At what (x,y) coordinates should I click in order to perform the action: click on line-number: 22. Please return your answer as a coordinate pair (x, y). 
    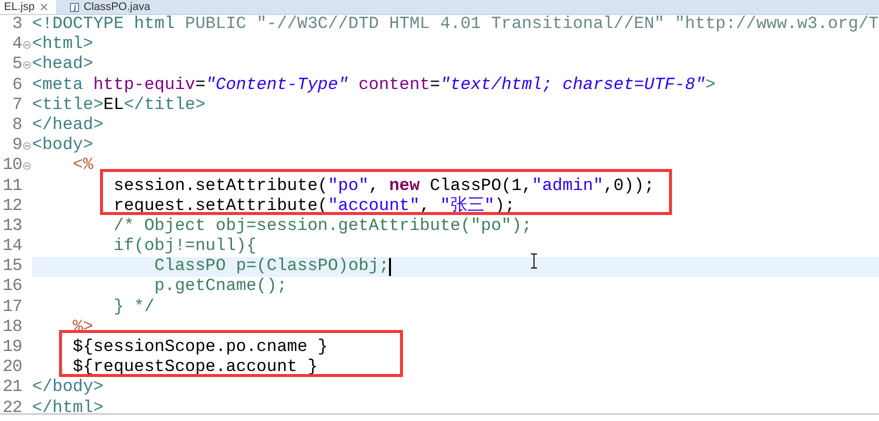
    Looking at the image, I should click on (12, 408).